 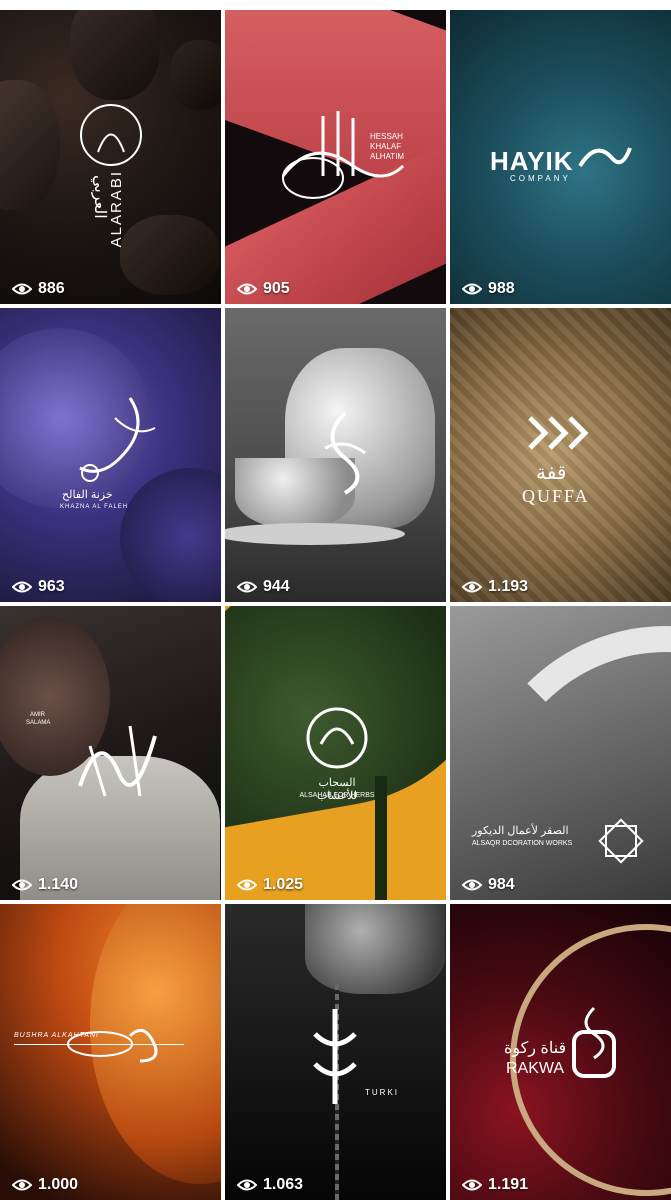 I want to click on logo-arabic: خزنة الفالح, so click(x=87, y=495).